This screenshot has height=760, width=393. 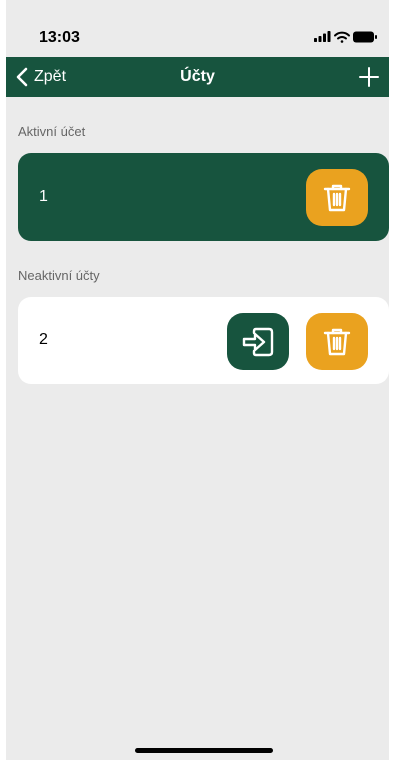 What do you see at coordinates (50, 76) in the screenshot?
I see `back-label: Zpět` at bounding box center [50, 76].